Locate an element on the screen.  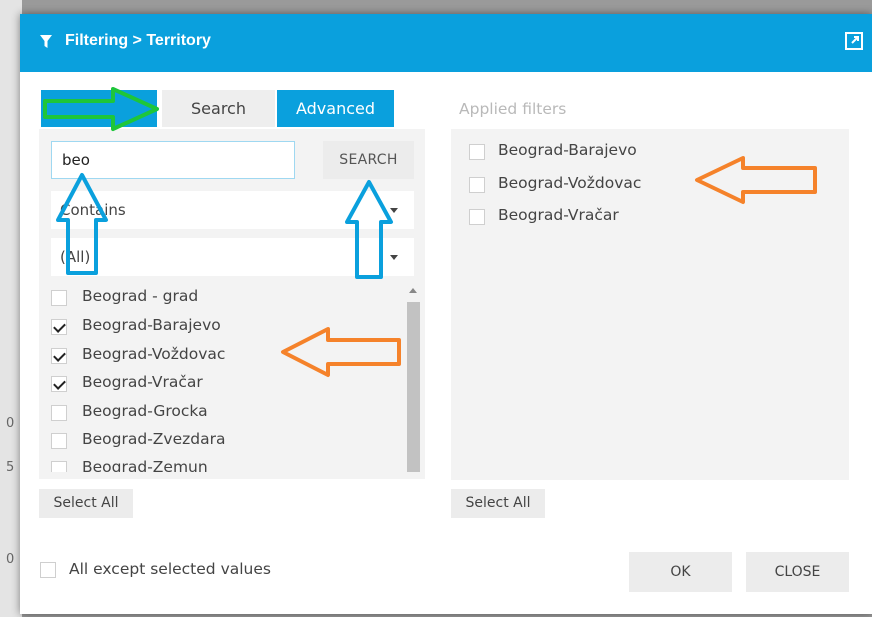
scroll-thumb is located at coordinates (413, 387).